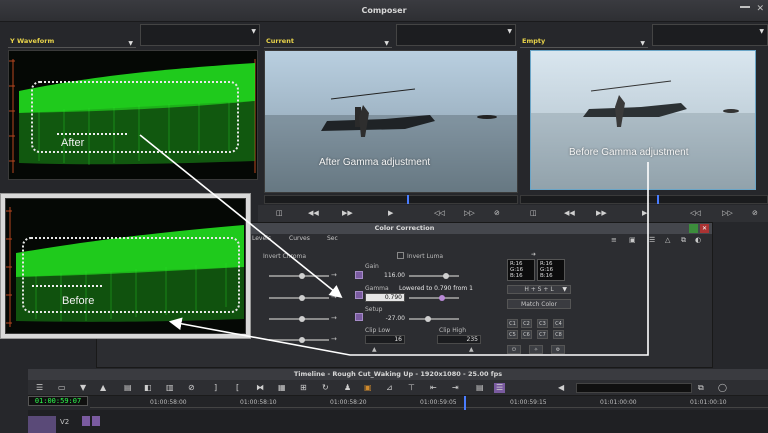 The width and height of the screenshot is (768, 433). Describe the element at coordinates (701, 388) in the screenshot. I see `link-icon: ⧉` at that location.